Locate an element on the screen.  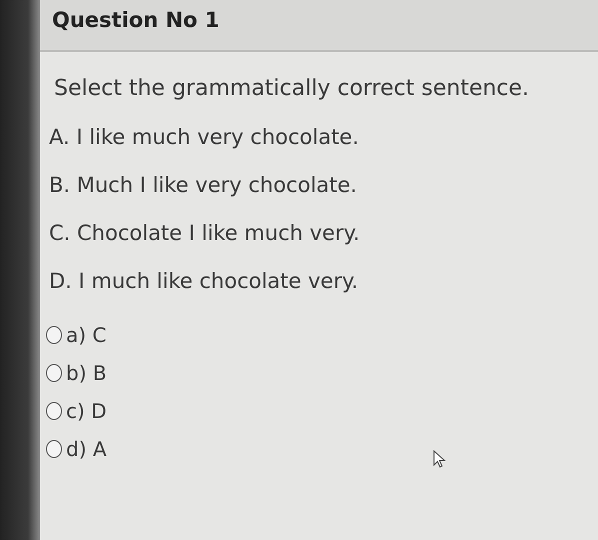
question-prompt: Select the grammatically correct sentence. is located at coordinates (292, 88).